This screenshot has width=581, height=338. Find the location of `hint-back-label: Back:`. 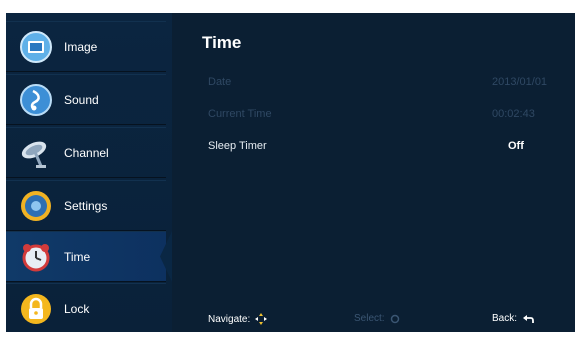

hint-back-label: Back: is located at coordinates (505, 318).